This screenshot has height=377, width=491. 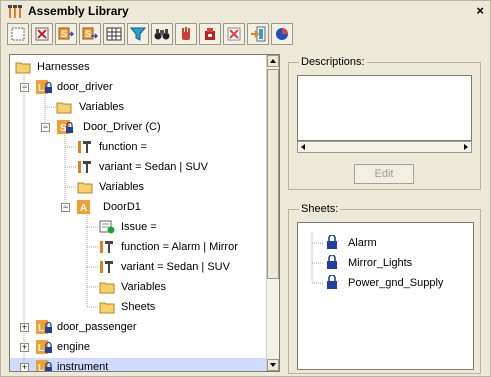 I want to click on import-icon, so click(x=258, y=34).